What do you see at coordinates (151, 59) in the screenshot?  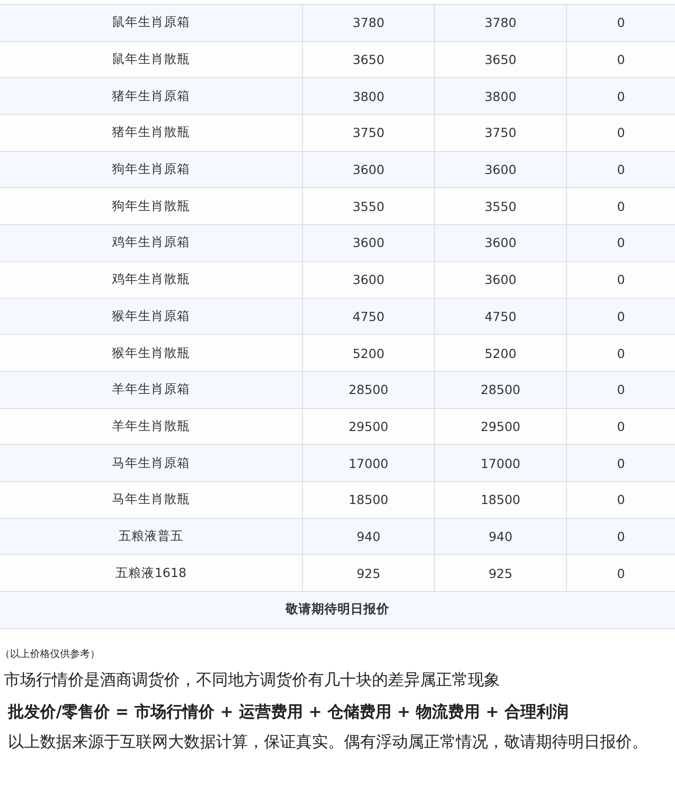 I see `table-cell: 鼠年生肖散瓶` at bounding box center [151, 59].